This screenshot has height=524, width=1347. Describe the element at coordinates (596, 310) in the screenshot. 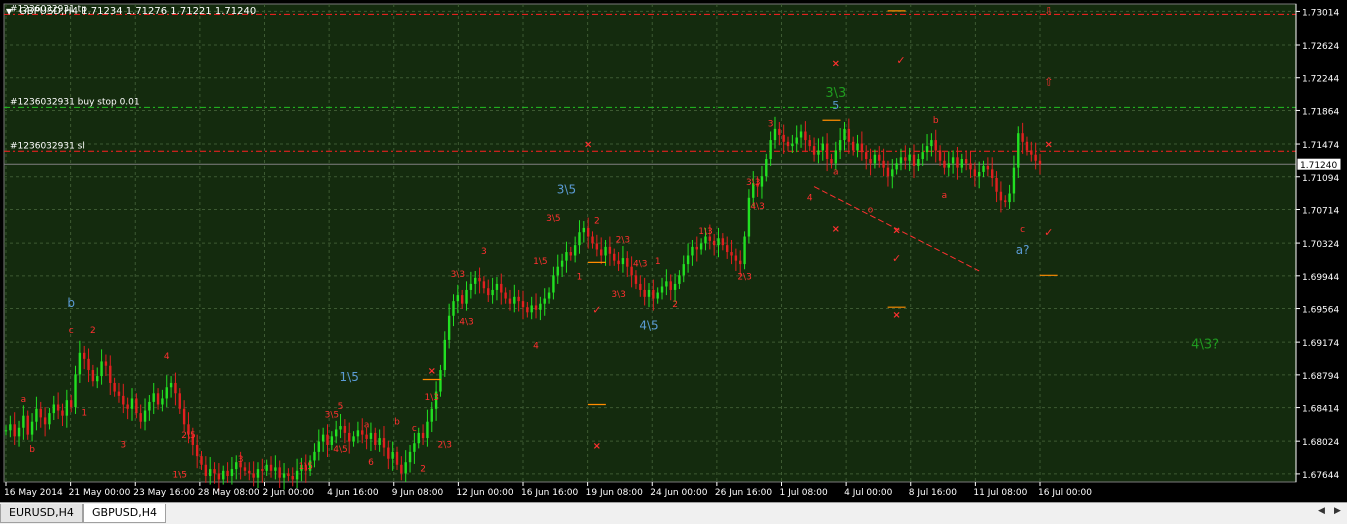

I see `check-icon: ✓` at that location.